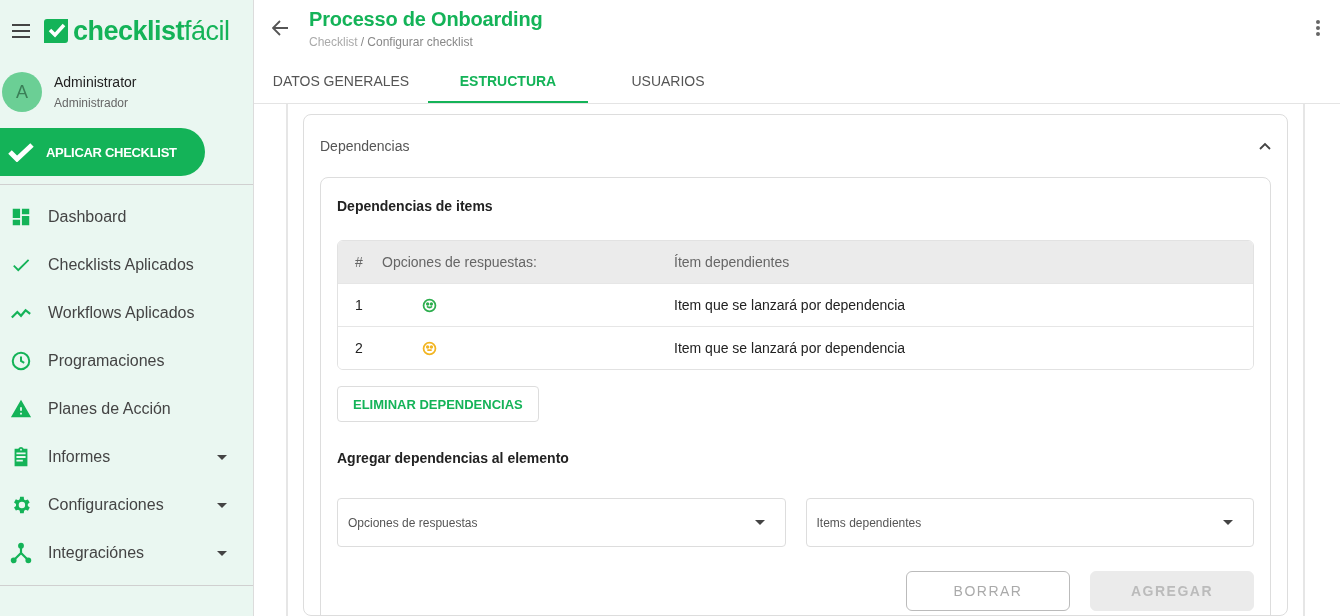 The width and height of the screenshot is (1340, 616). Describe the element at coordinates (22, 92) in the screenshot. I see `avatar: A` at that location.